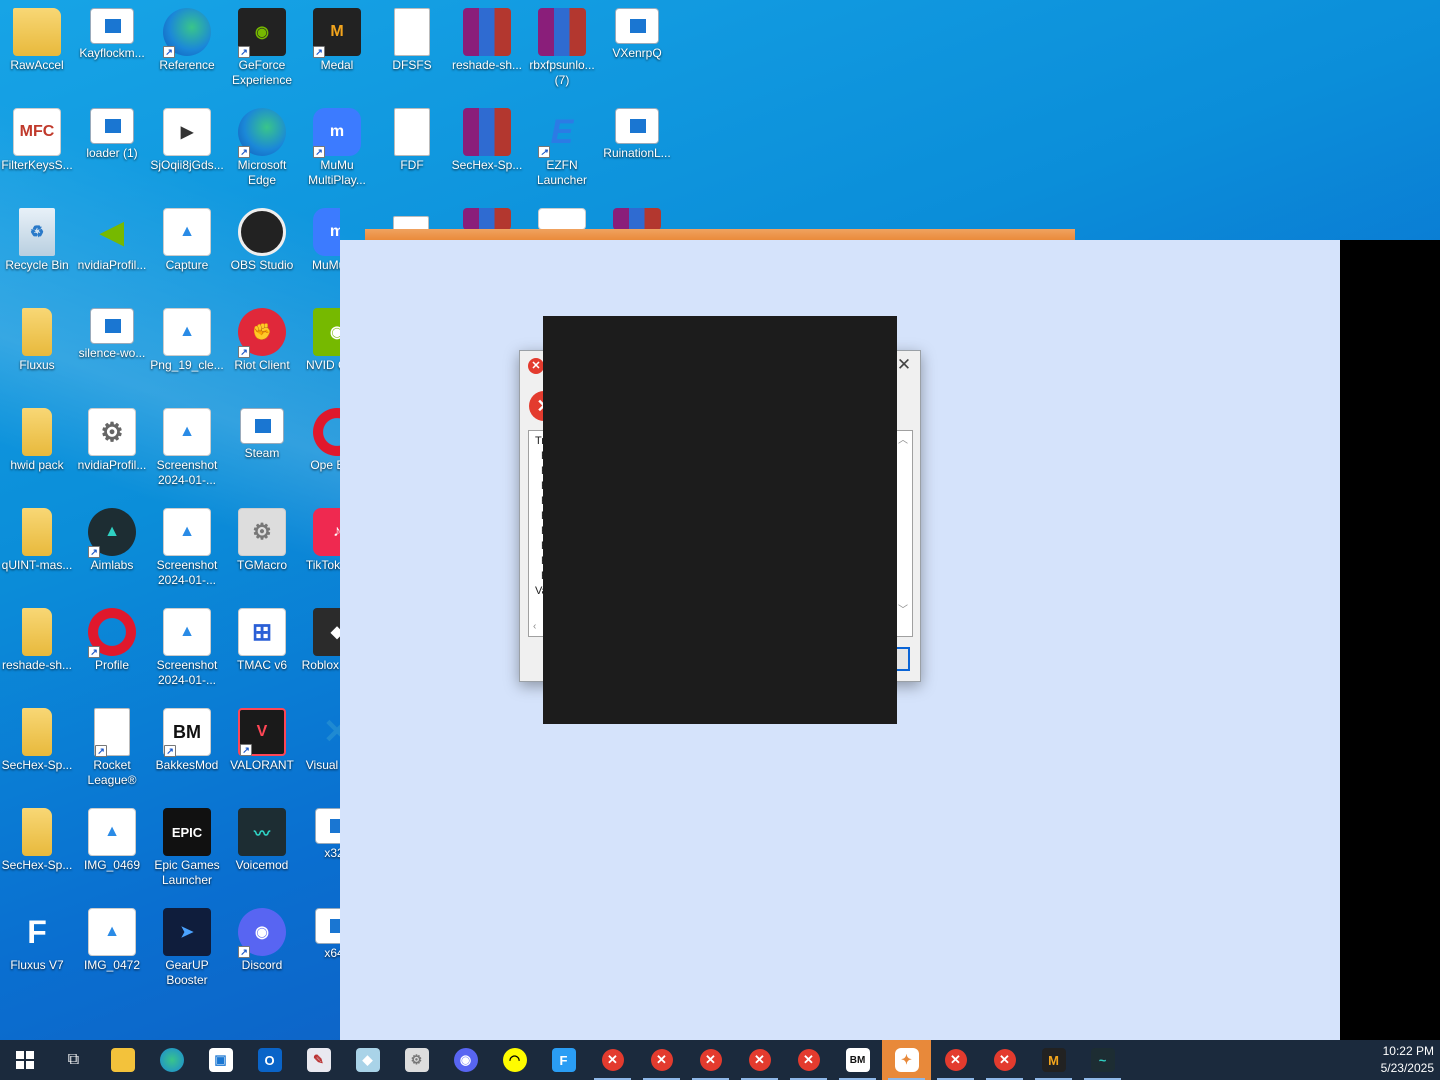 Image resolution: width=1440 pixels, height=1080 pixels. I want to click on desktop-icon-steam: Steam, so click(262, 448).